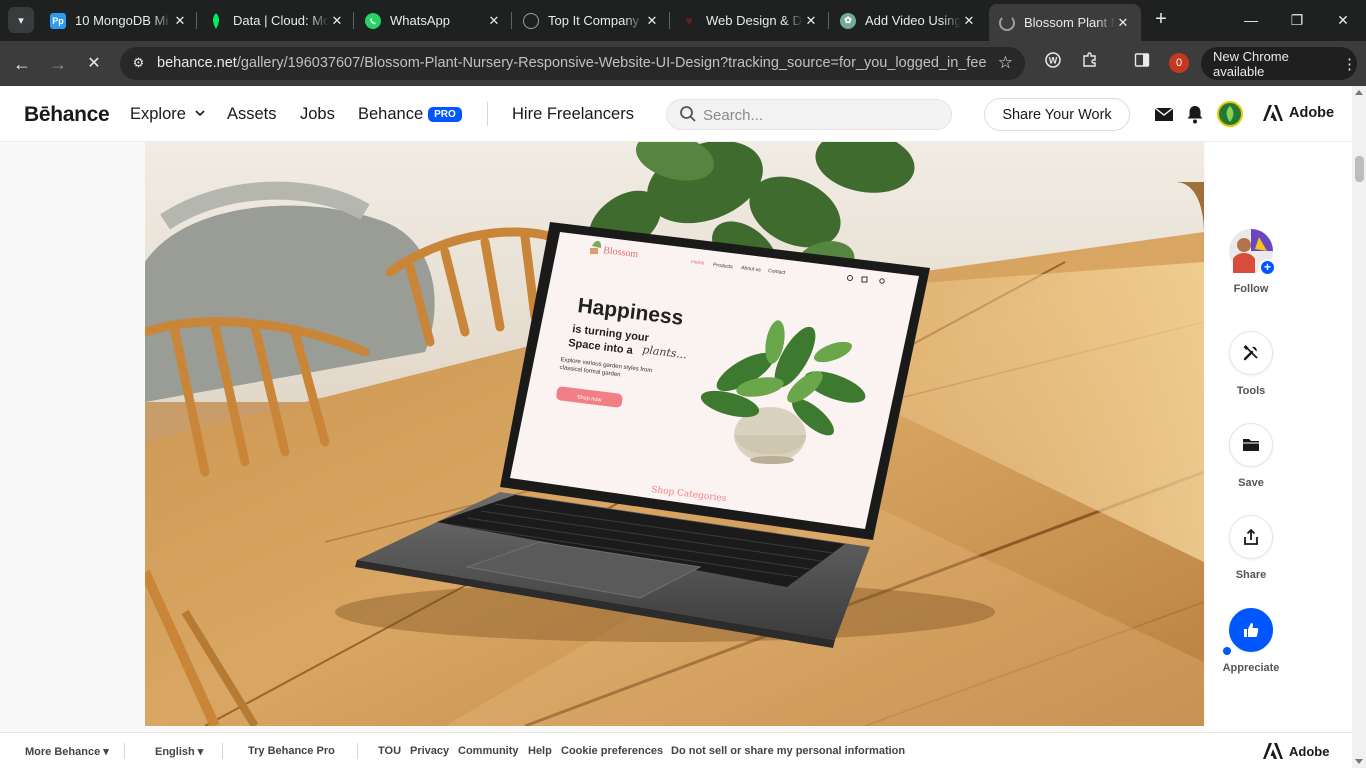 Image resolution: width=1366 pixels, height=768 pixels. I want to click on save-action: Save, so click(1251, 456).